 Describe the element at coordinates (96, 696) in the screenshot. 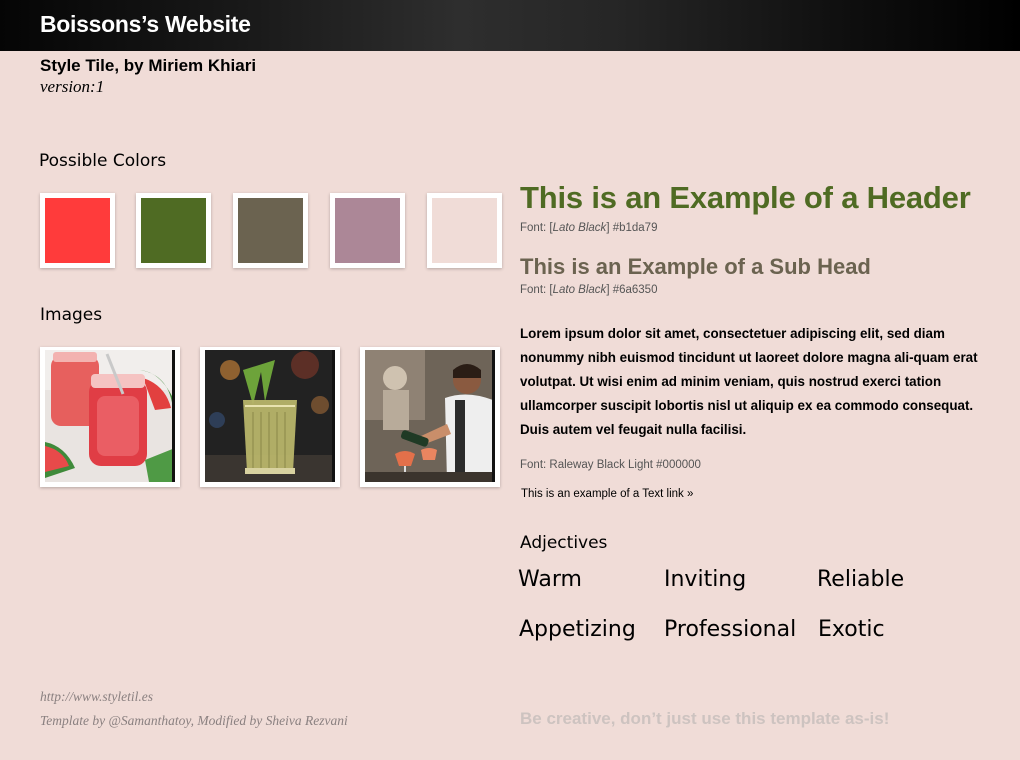

I see `footer-url: http://www.styletil.es` at that location.